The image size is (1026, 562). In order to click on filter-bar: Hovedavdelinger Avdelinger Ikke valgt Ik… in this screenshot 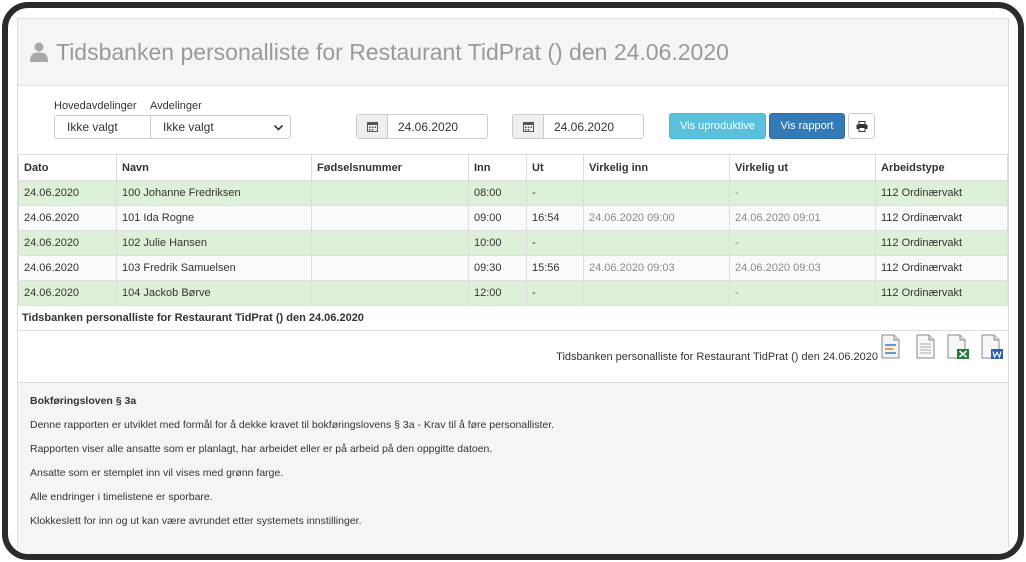, I will do `click(513, 120)`.